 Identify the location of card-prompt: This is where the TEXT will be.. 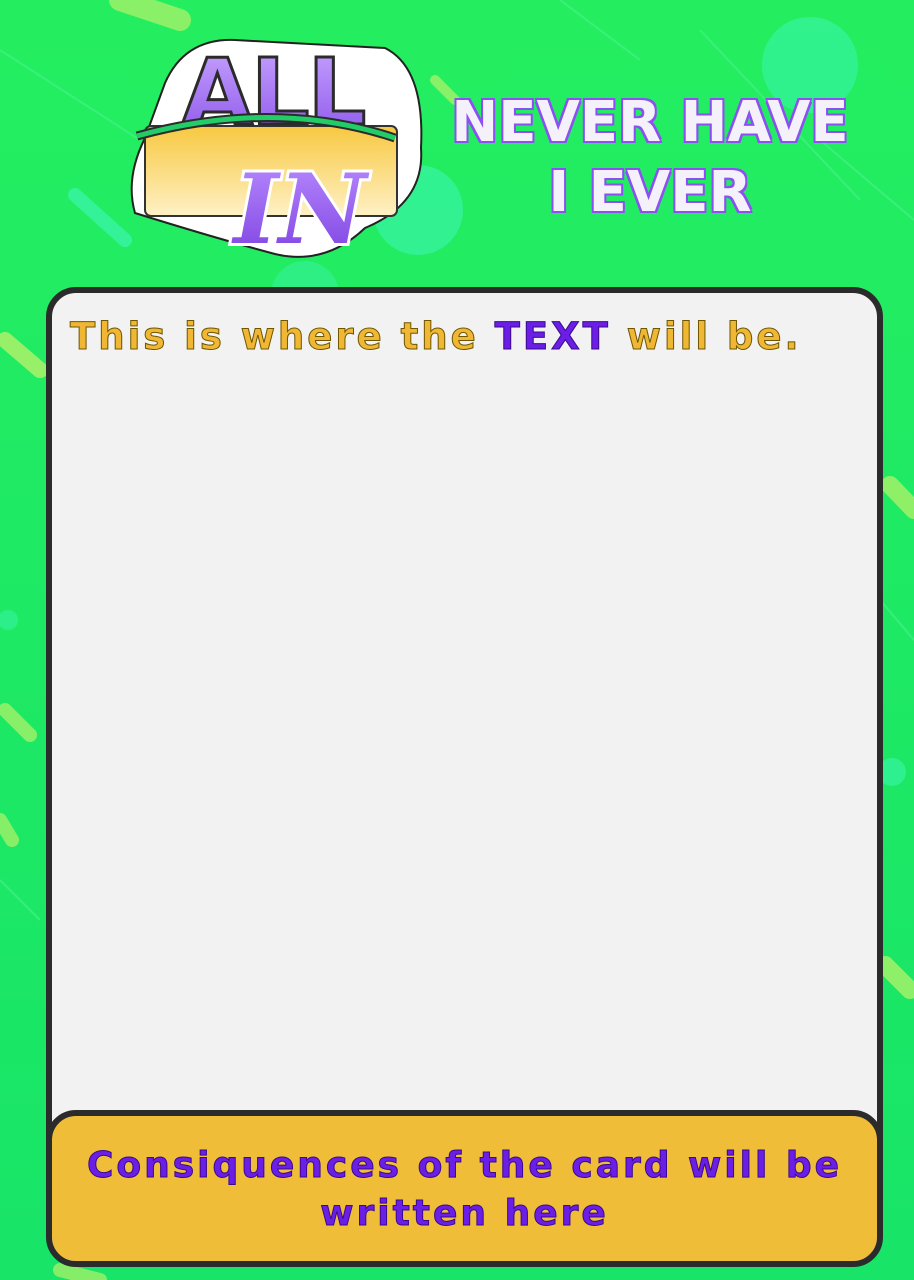
(464, 337).